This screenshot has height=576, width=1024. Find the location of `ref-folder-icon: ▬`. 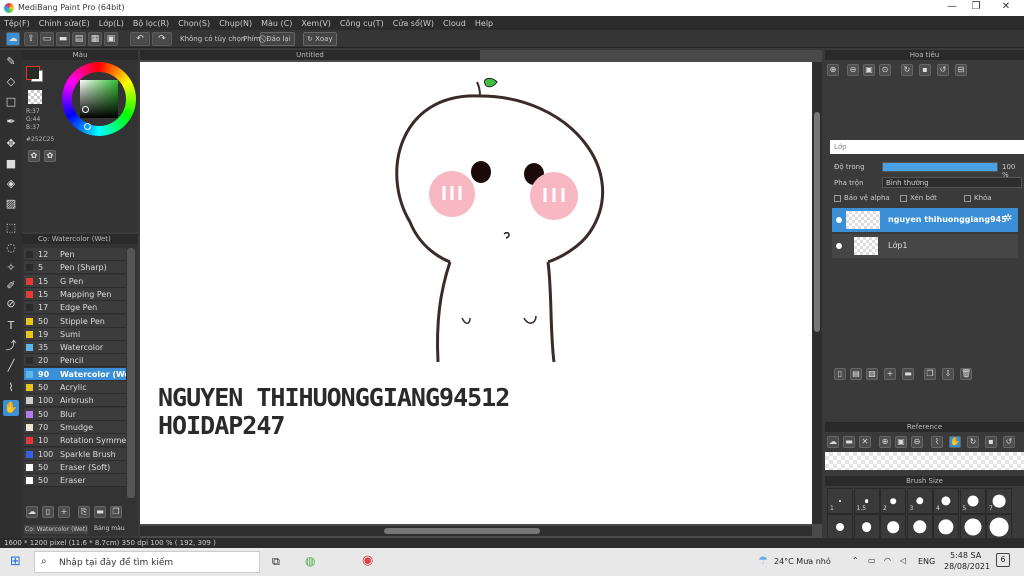

ref-folder-icon: ▬ is located at coordinates (849, 442).